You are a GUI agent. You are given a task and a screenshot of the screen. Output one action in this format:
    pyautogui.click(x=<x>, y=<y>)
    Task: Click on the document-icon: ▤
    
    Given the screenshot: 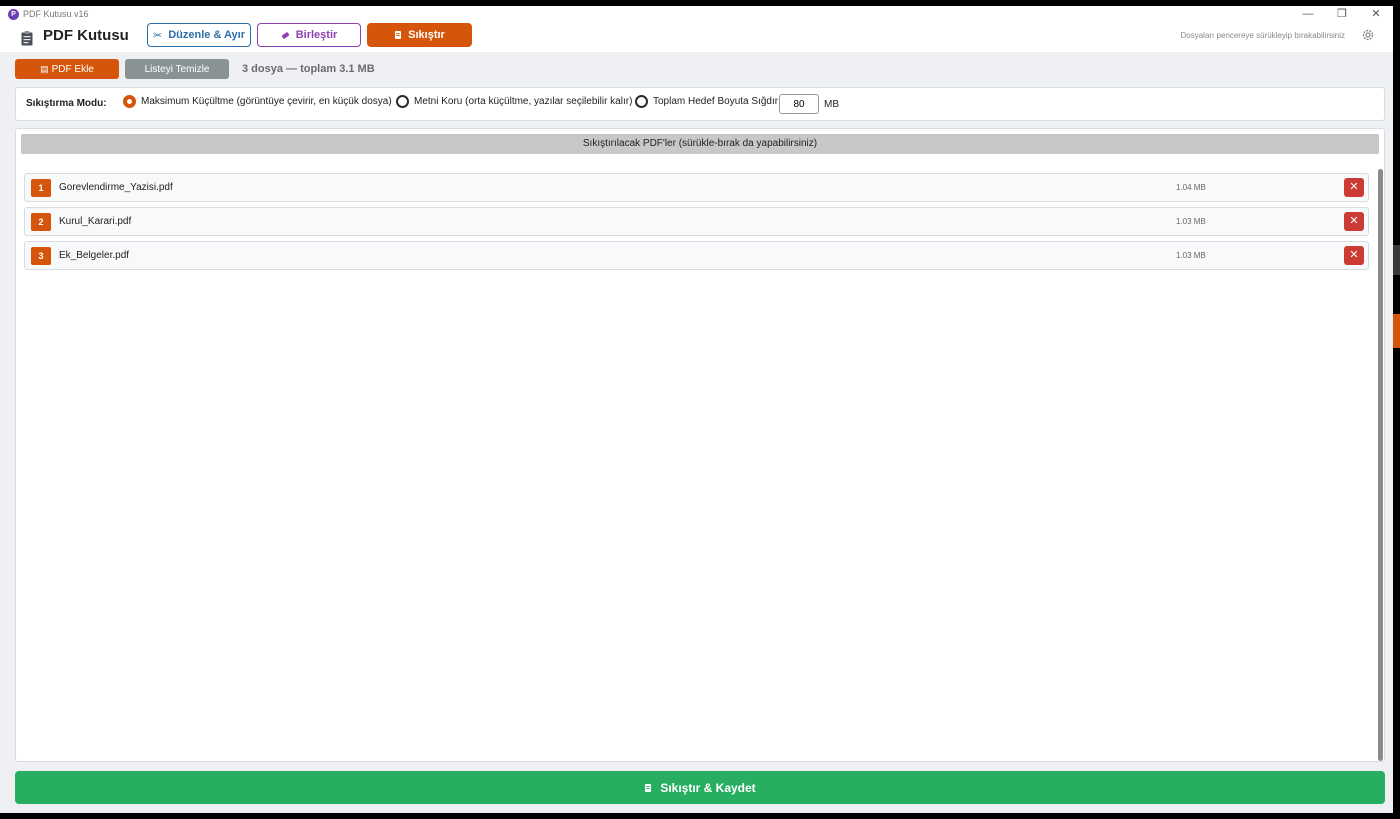 What is the action you would take?
    pyautogui.click(x=44, y=68)
    